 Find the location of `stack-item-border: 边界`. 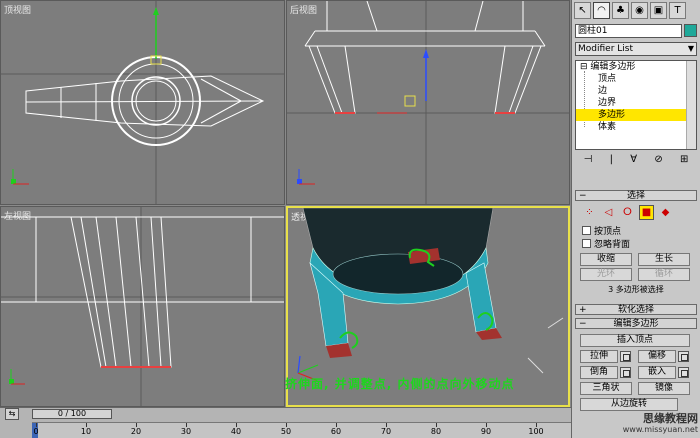

stack-item-border: 边界 is located at coordinates (636, 103).